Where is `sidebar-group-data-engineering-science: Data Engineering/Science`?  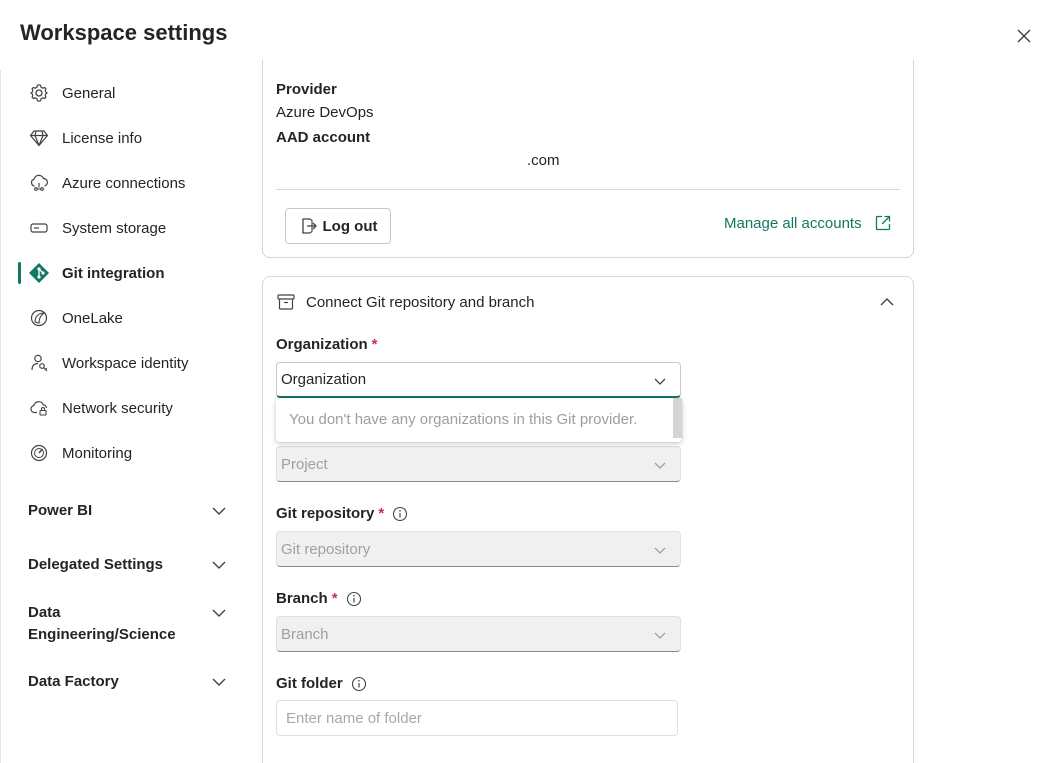 sidebar-group-data-engineering-science: Data Engineering/Science is located at coordinates (132, 624).